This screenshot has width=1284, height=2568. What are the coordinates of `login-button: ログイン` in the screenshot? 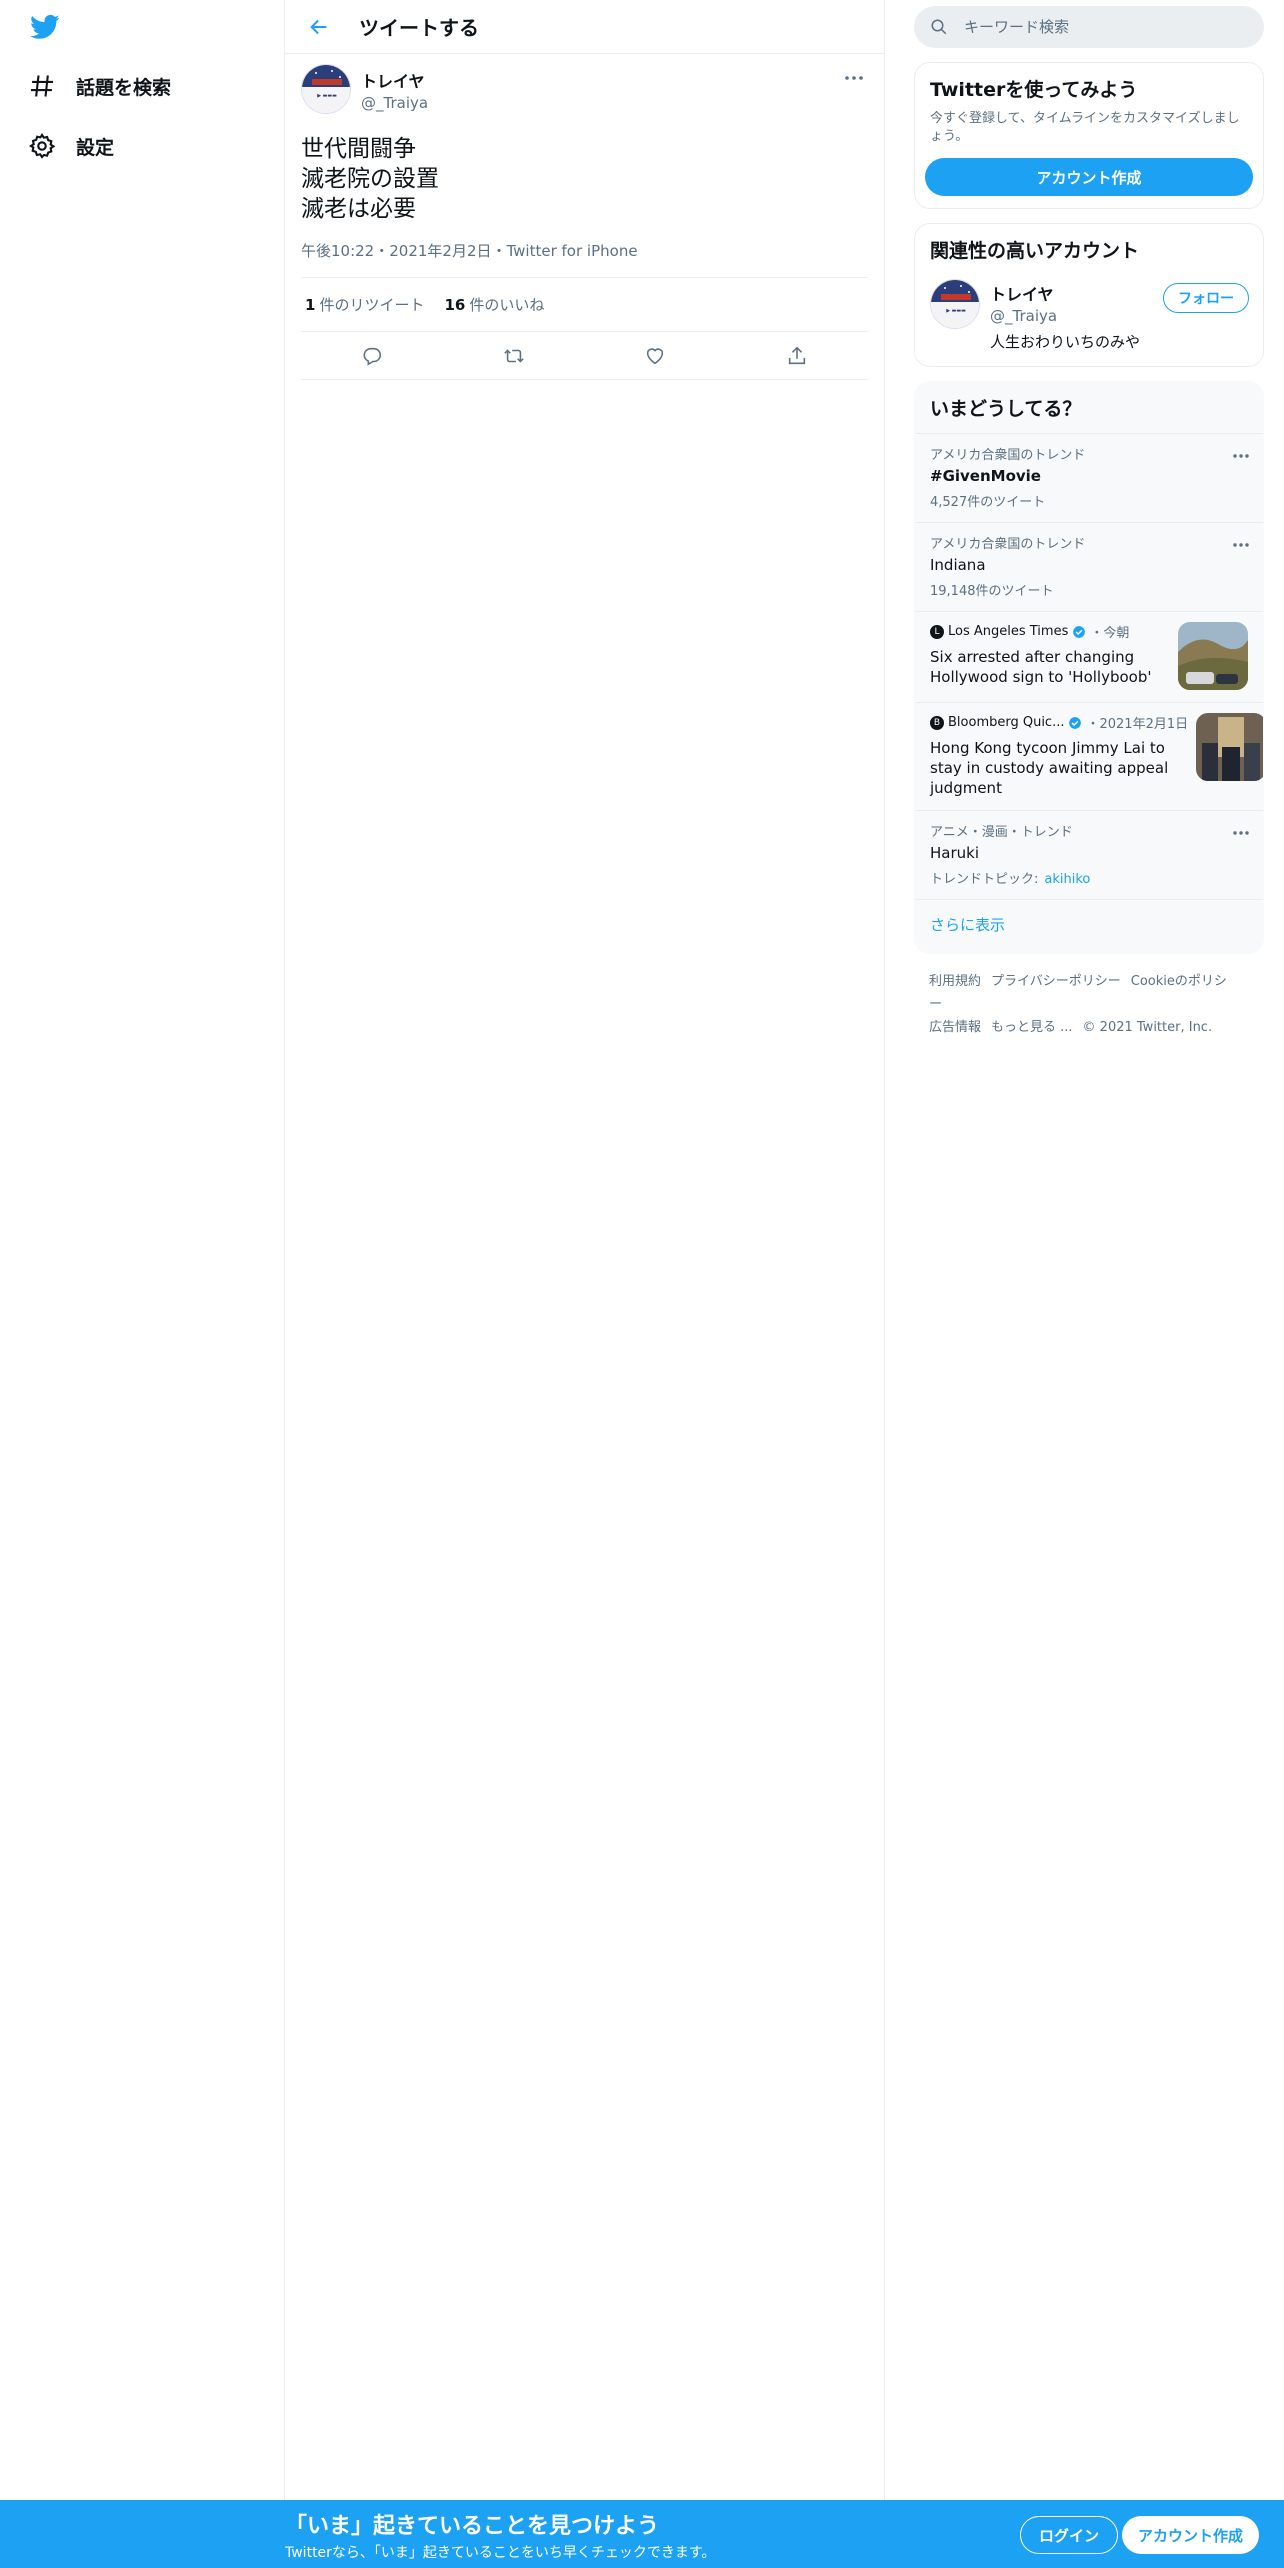 It's located at (1069, 2535).